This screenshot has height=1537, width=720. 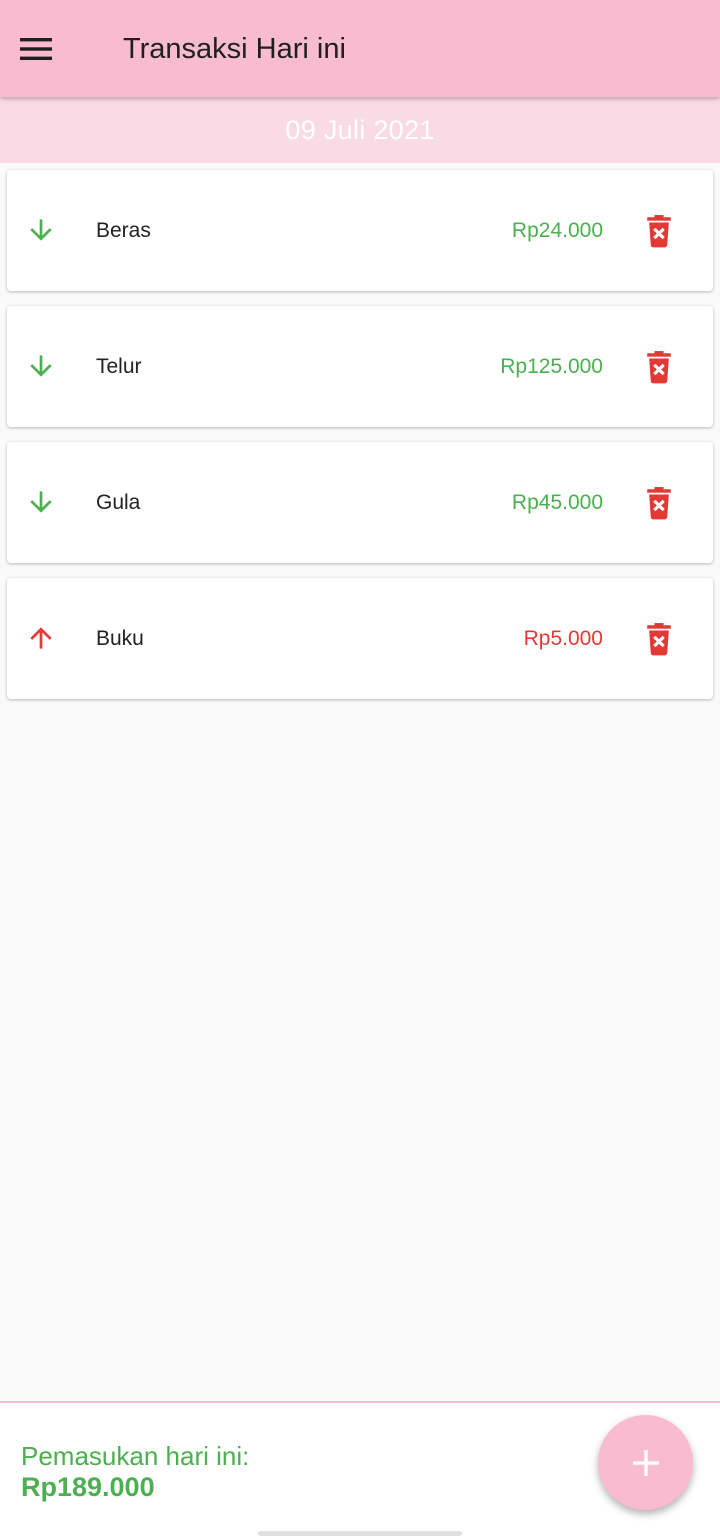 What do you see at coordinates (563, 638) in the screenshot?
I see `transaction-amount: Rp5.000` at bounding box center [563, 638].